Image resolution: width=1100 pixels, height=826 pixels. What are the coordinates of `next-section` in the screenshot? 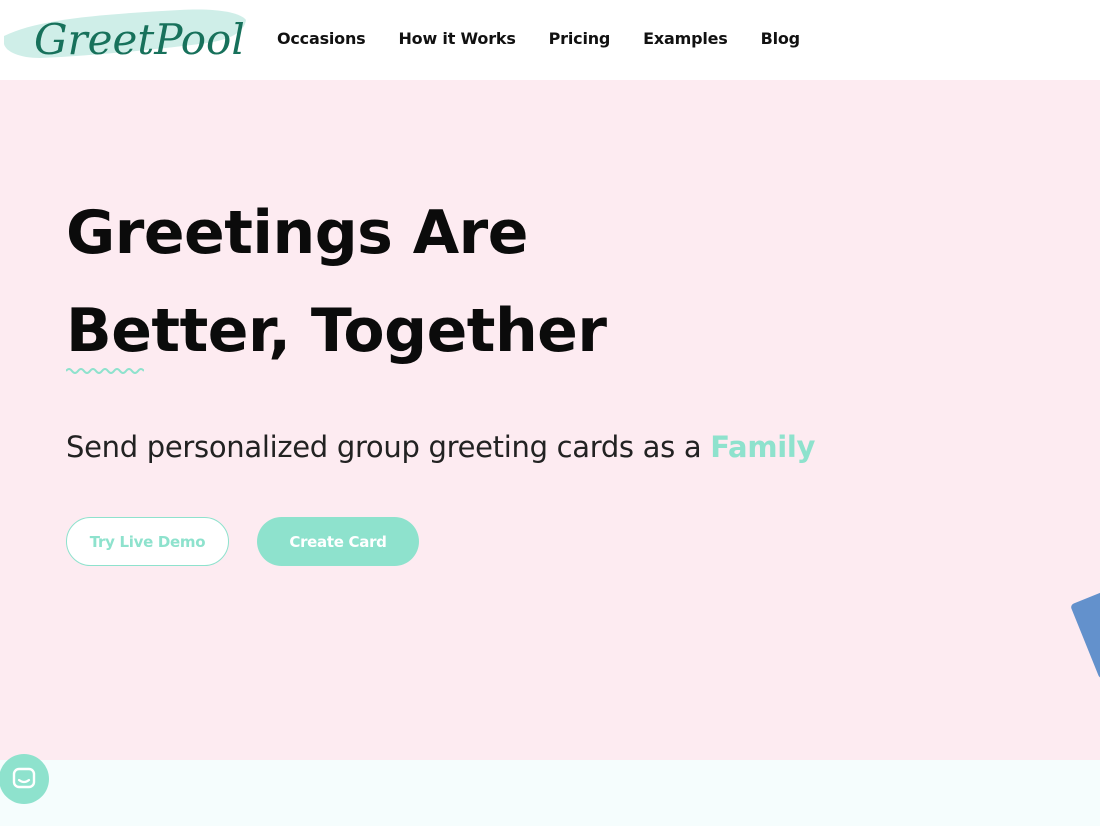 It's located at (550, 793).